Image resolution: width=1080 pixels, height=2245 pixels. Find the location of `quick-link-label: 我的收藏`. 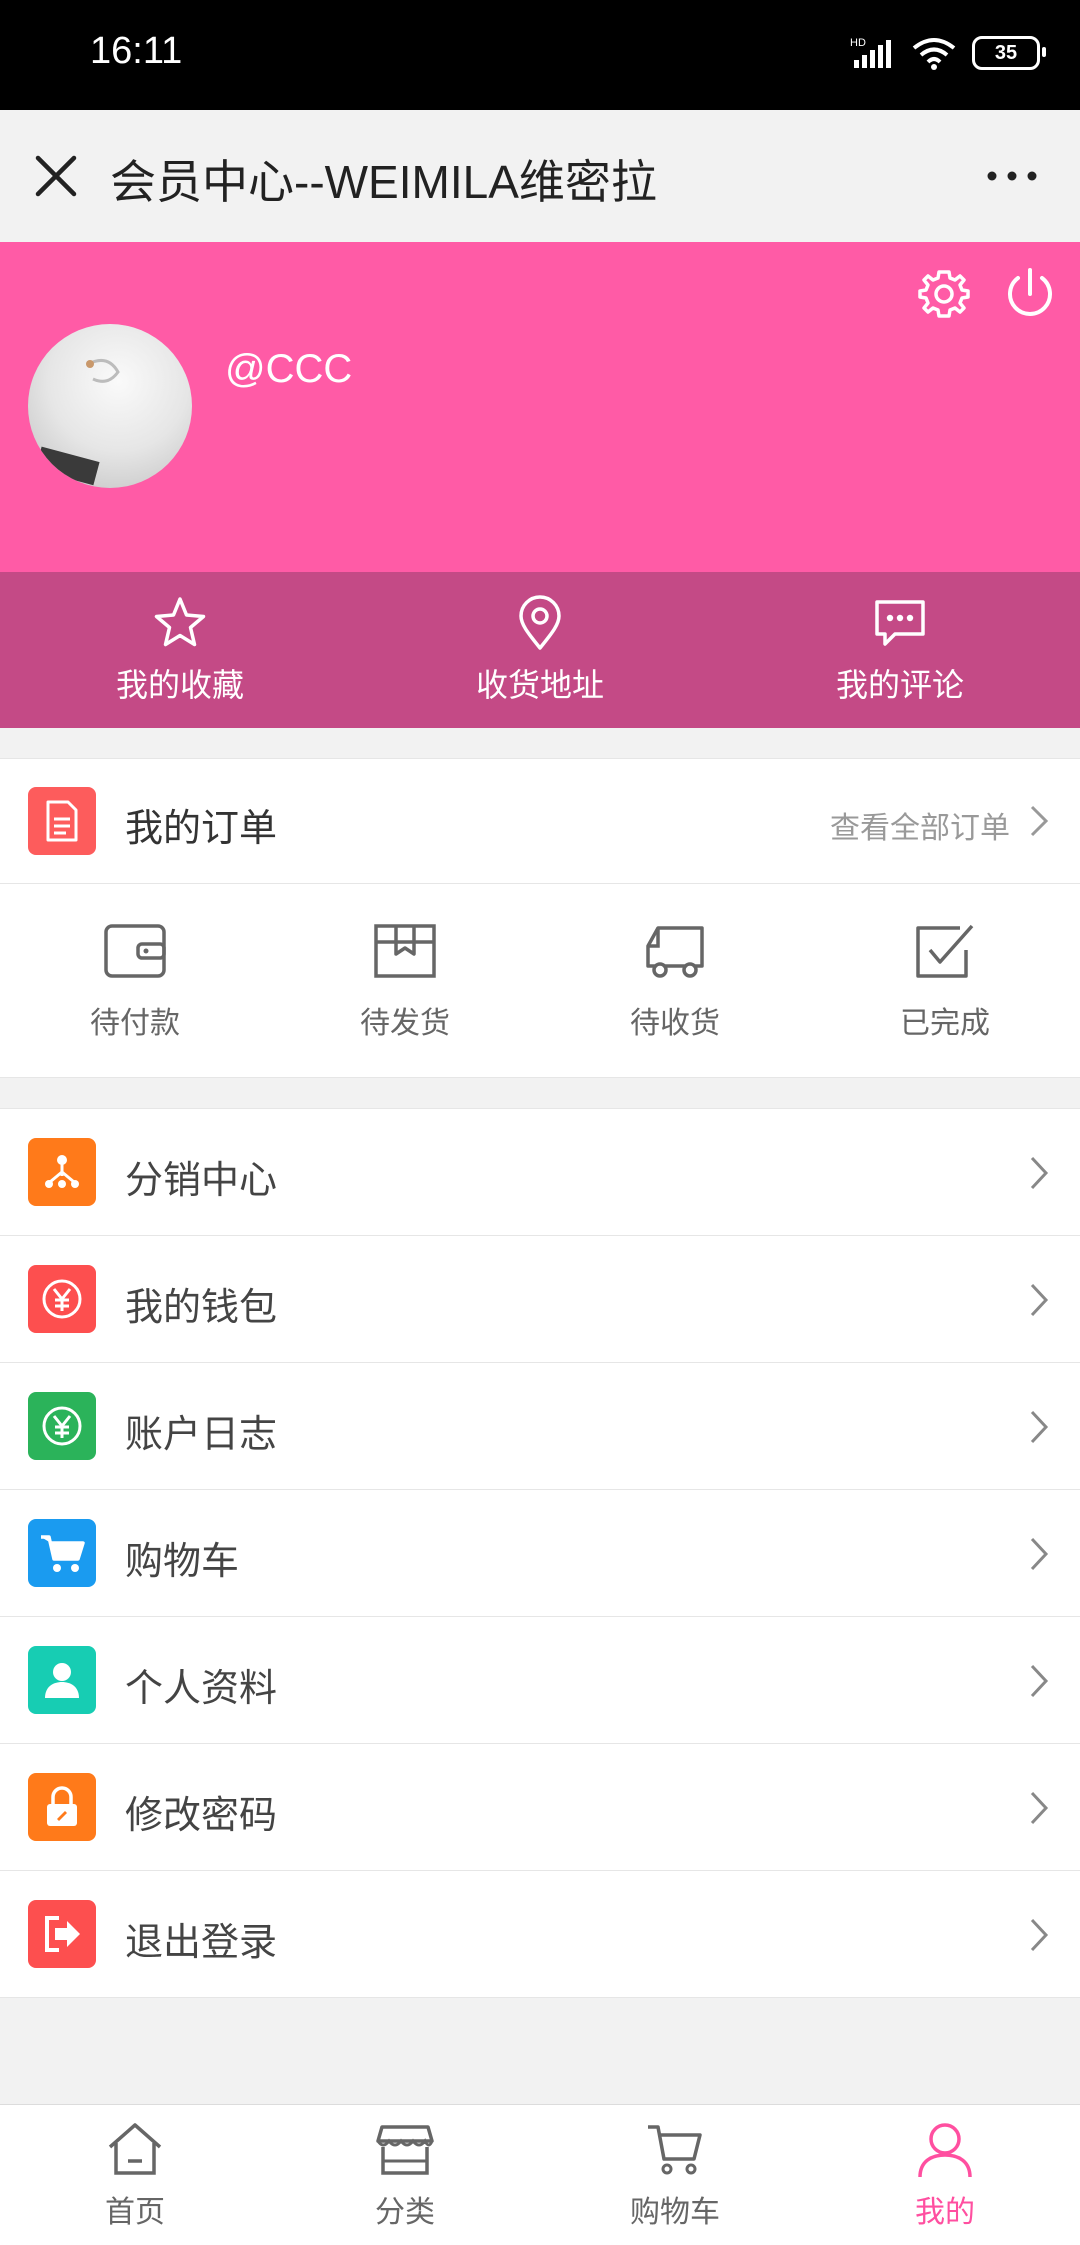

quick-link-label: 我的收藏 is located at coordinates (179, 685).